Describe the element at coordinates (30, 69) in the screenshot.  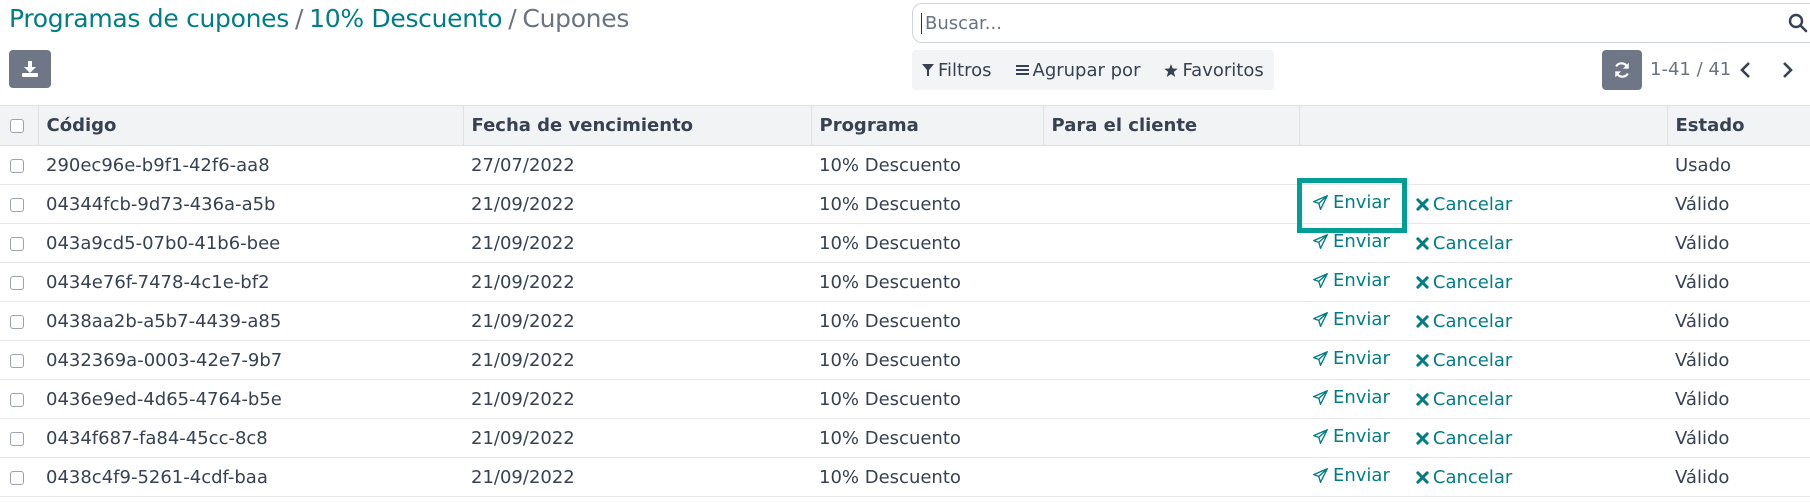
I see `download-button` at that location.